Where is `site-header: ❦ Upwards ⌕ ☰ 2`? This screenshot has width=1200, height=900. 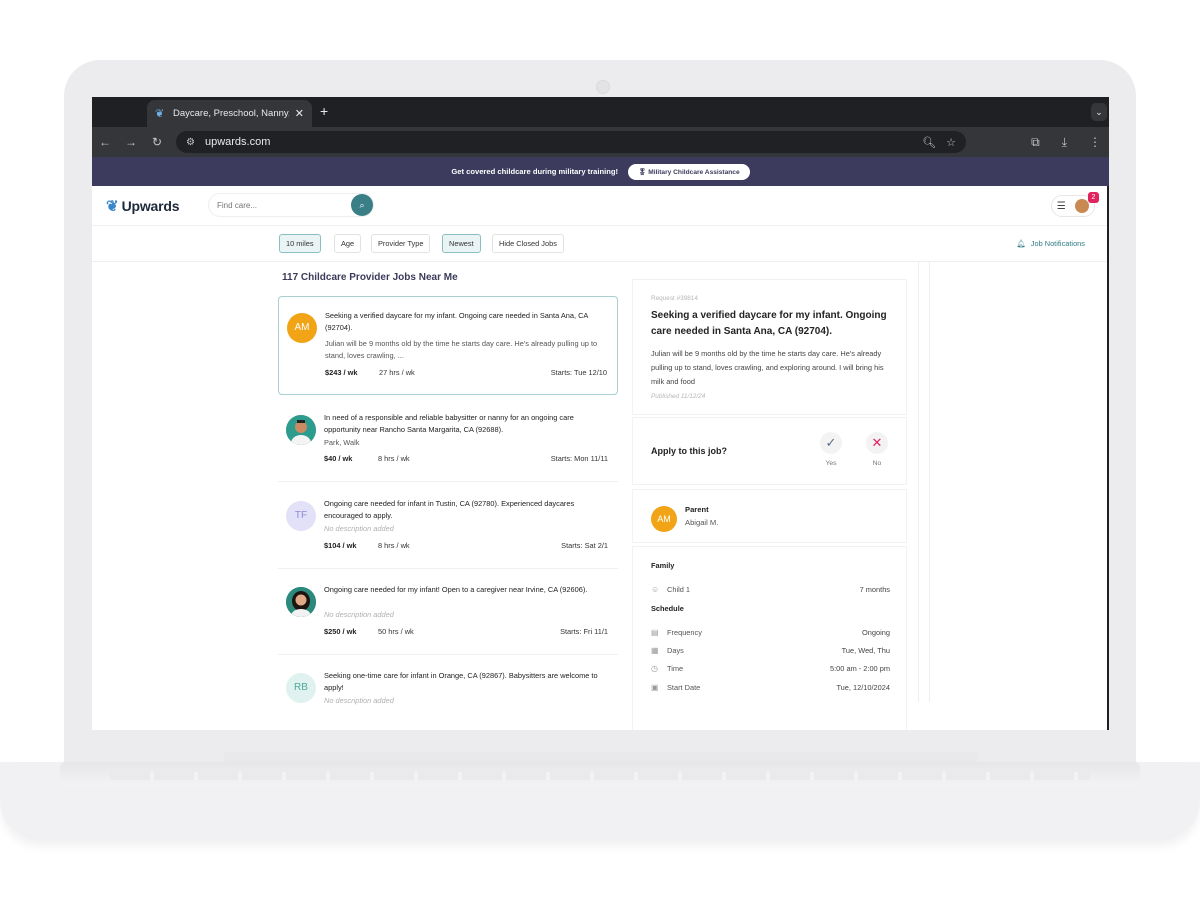
site-header: ❦ Upwards ⌕ ☰ 2 is located at coordinates (600, 206).